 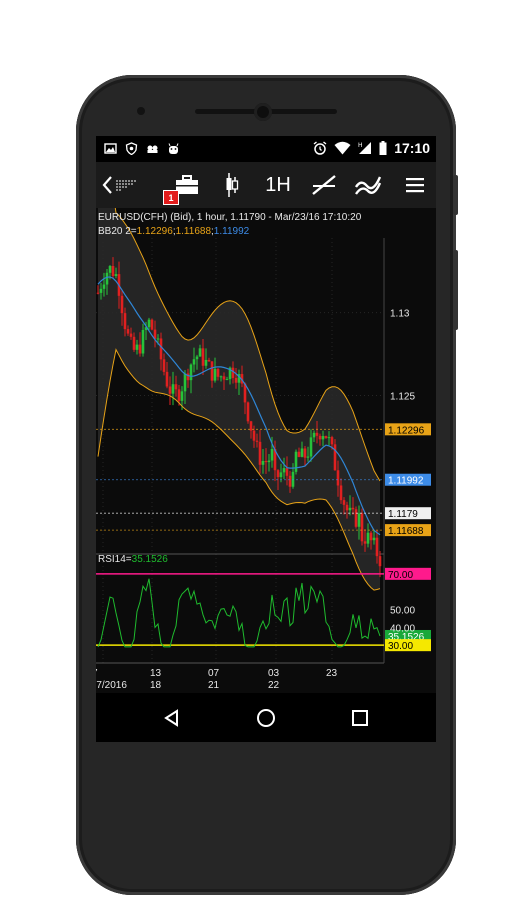 I want to click on rsi-indicator-label: RSI14=35.1526, so click(x=133, y=559).